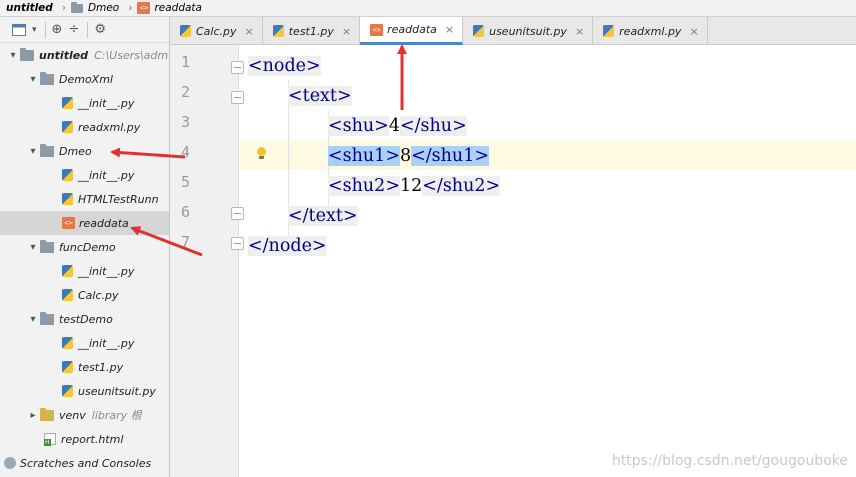 This screenshot has height=477, width=856. I want to click on tab-calc-py: Calc.py ×, so click(216, 31).